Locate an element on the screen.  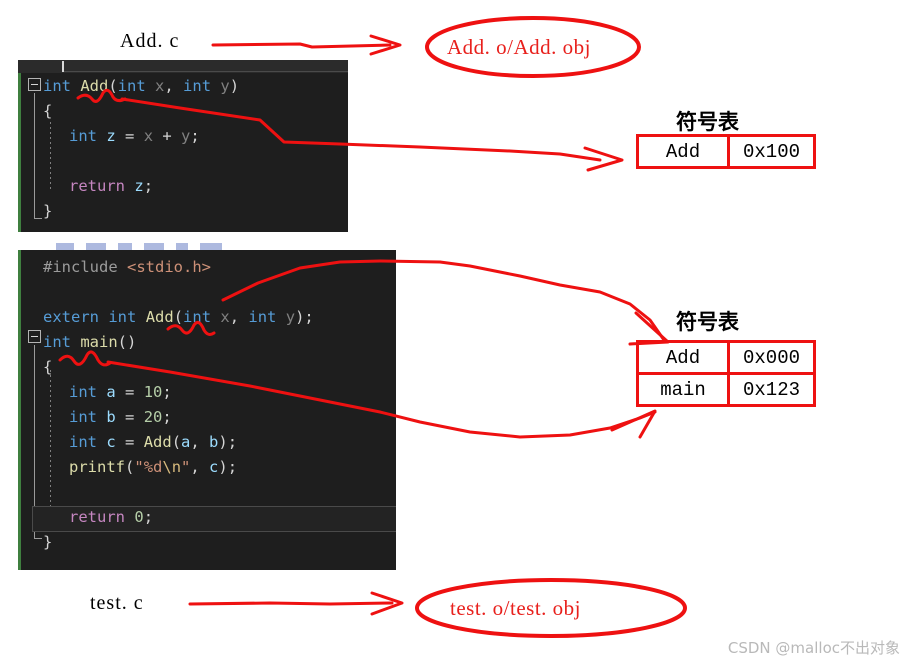
code-line: return 0; is located at coordinates (111, 517).